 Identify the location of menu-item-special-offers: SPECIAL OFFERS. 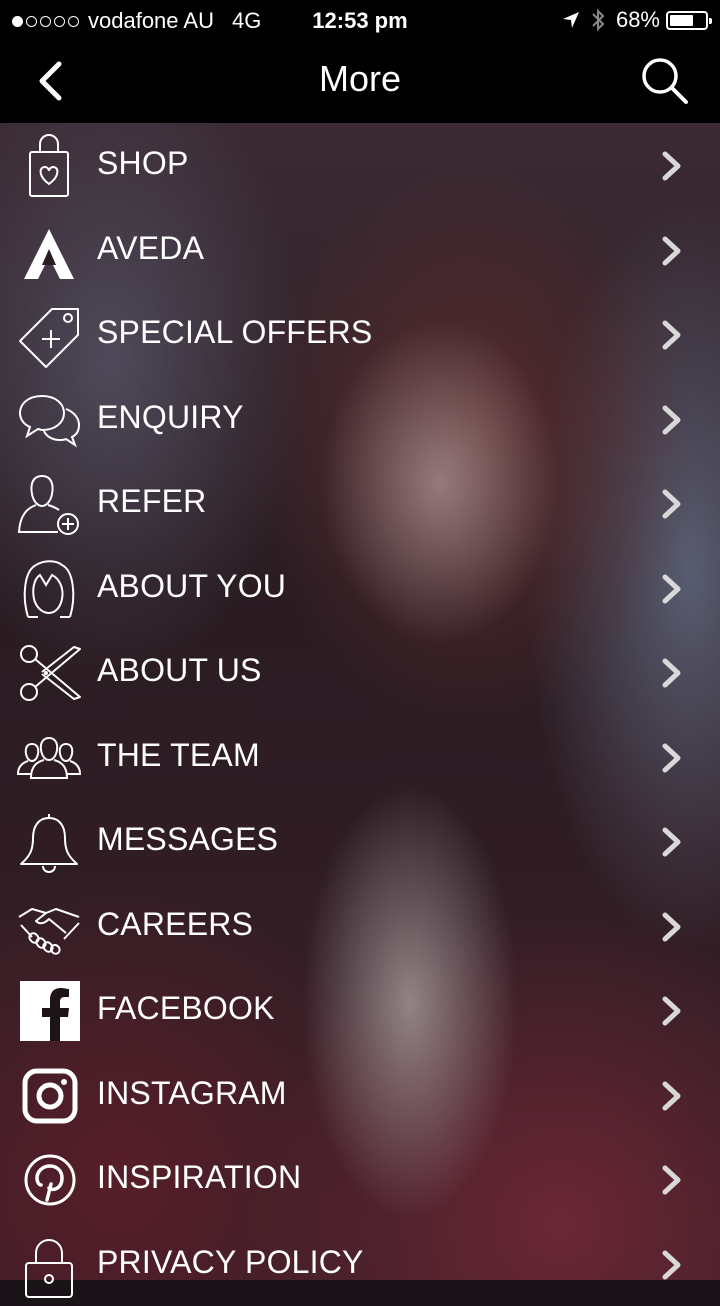
(360, 334).